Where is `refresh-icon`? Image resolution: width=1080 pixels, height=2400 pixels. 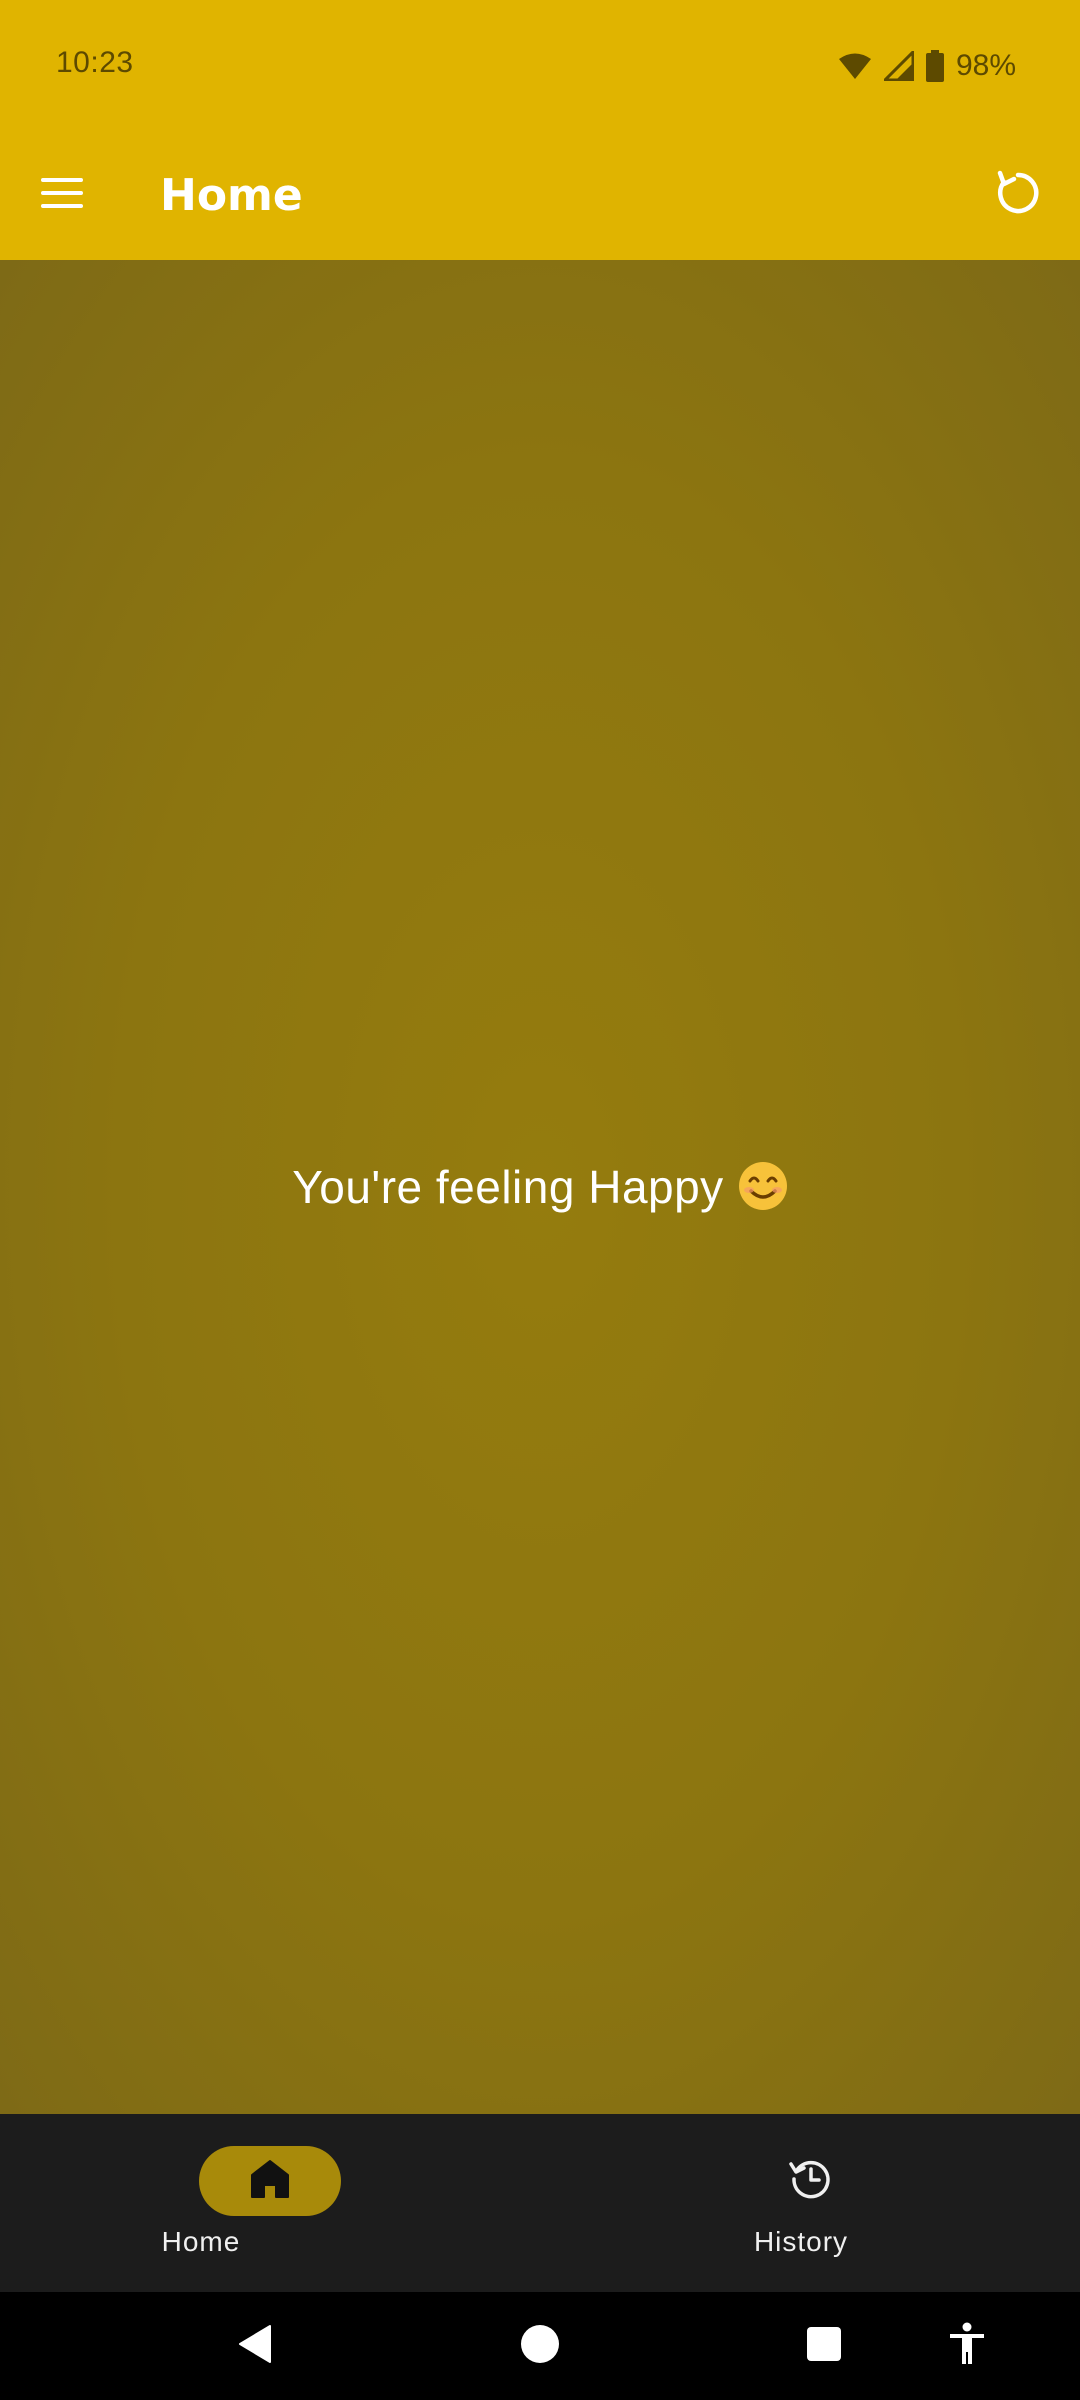 refresh-icon is located at coordinates (1018, 195).